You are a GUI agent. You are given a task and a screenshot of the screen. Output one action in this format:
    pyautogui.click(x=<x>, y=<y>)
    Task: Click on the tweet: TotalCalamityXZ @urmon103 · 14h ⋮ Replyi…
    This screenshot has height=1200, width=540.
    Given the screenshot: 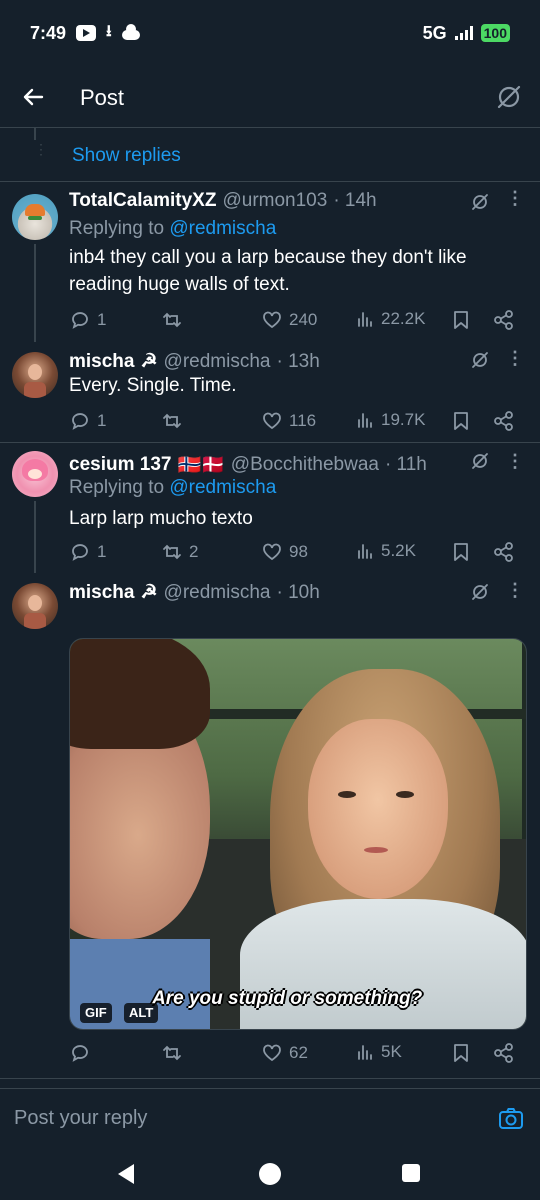 What is the action you would take?
    pyautogui.click(x=270, y=262)
    